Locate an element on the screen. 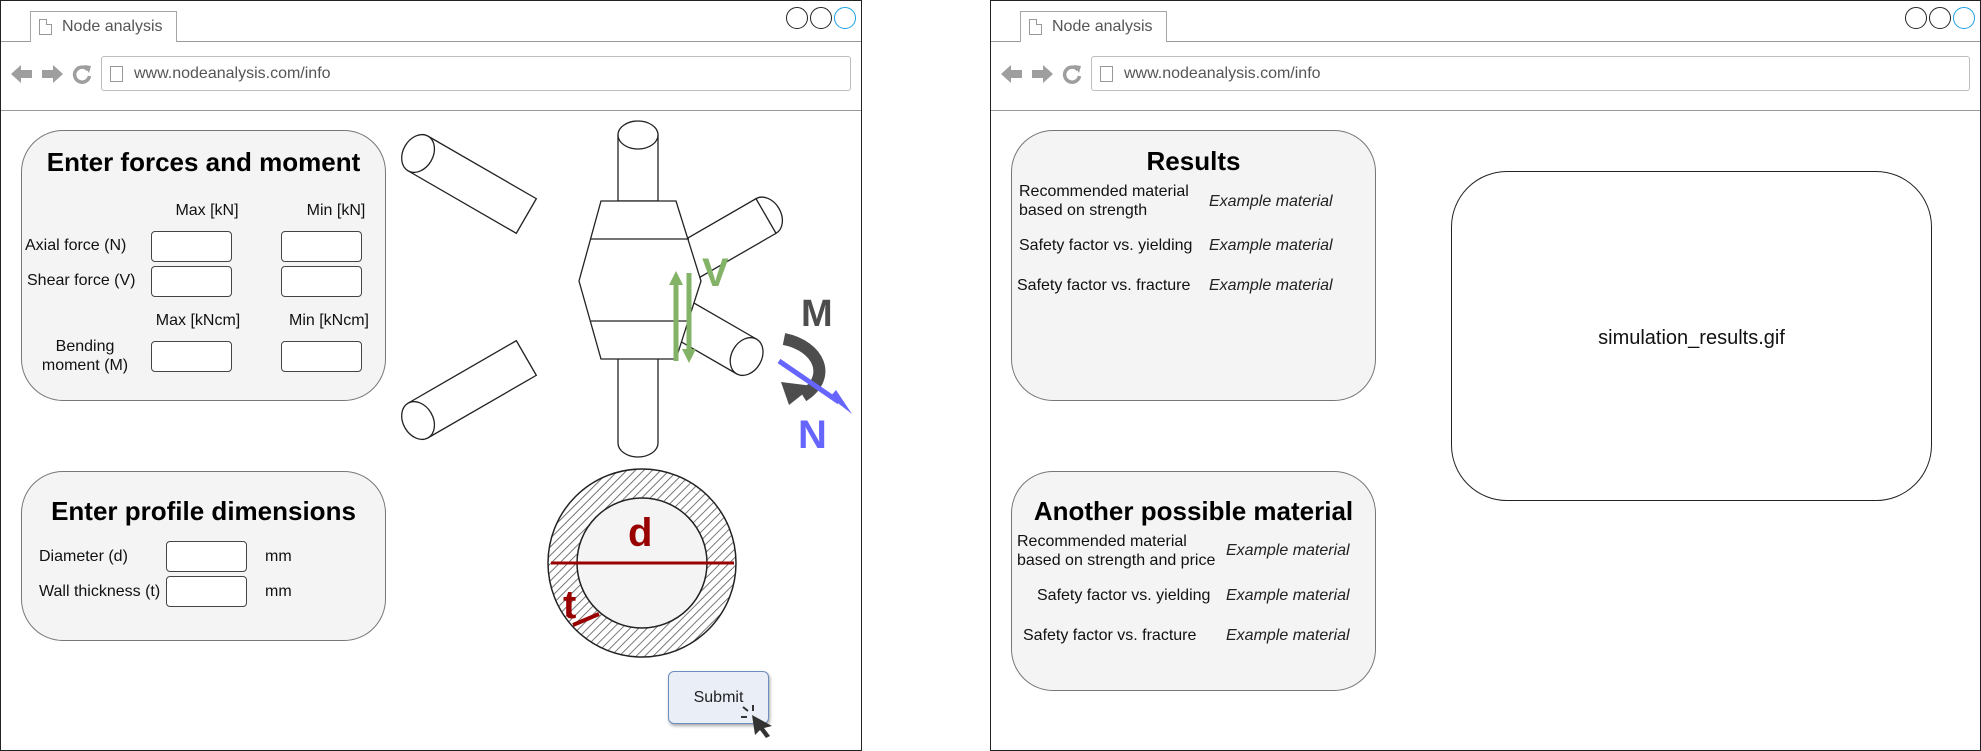  browser-tab: Node analysis is located at coordinates (1093, 26).